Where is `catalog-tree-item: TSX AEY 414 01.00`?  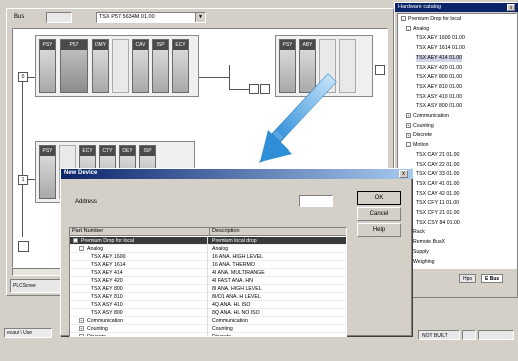
catalog-tree-item: TSX AEY 414 01.00 is located at coordinates (439, 58).